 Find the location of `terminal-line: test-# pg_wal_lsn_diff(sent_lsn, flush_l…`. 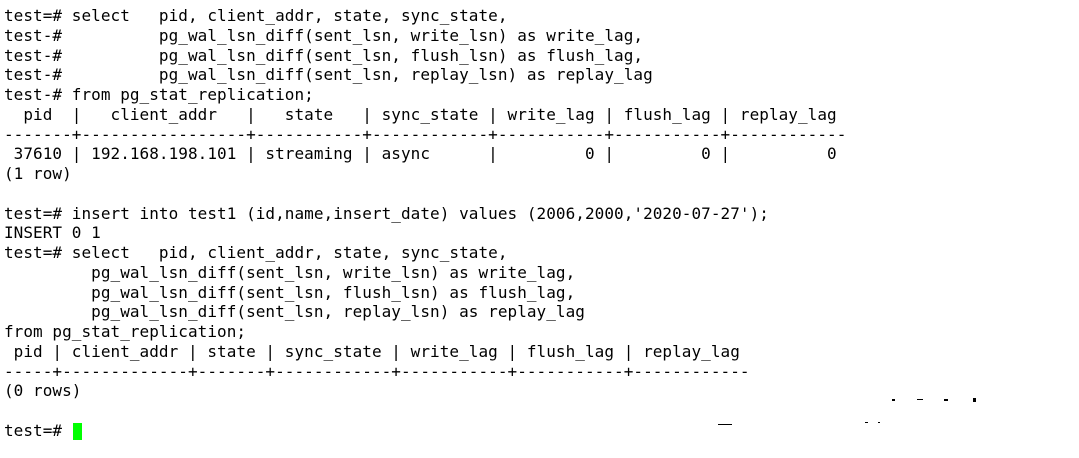

terminal-line: test-# pg_wal_lsn_diff(sent_lsn, flush_l… is located at coordinates (324, 55).